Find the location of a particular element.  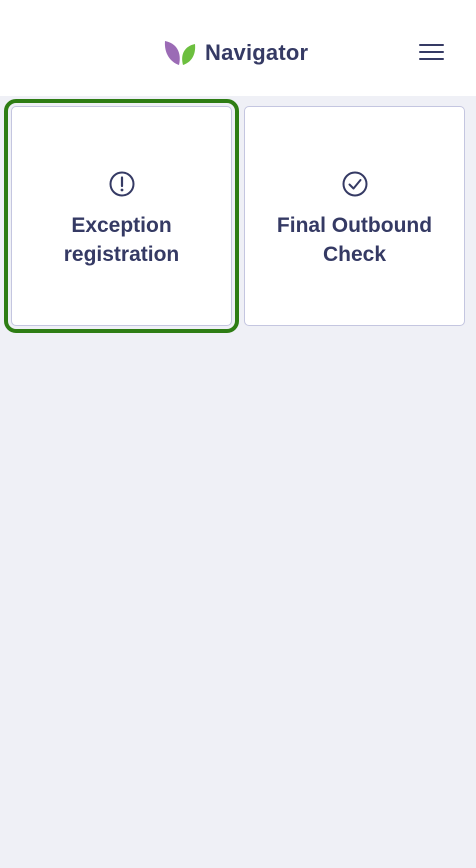

hamburger-menu-button is located at coordinates (431, 53).